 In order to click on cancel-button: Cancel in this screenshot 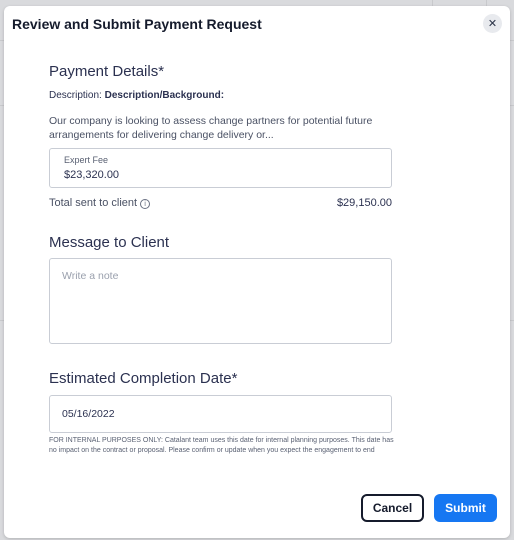, I will do `click(392, 508)`.